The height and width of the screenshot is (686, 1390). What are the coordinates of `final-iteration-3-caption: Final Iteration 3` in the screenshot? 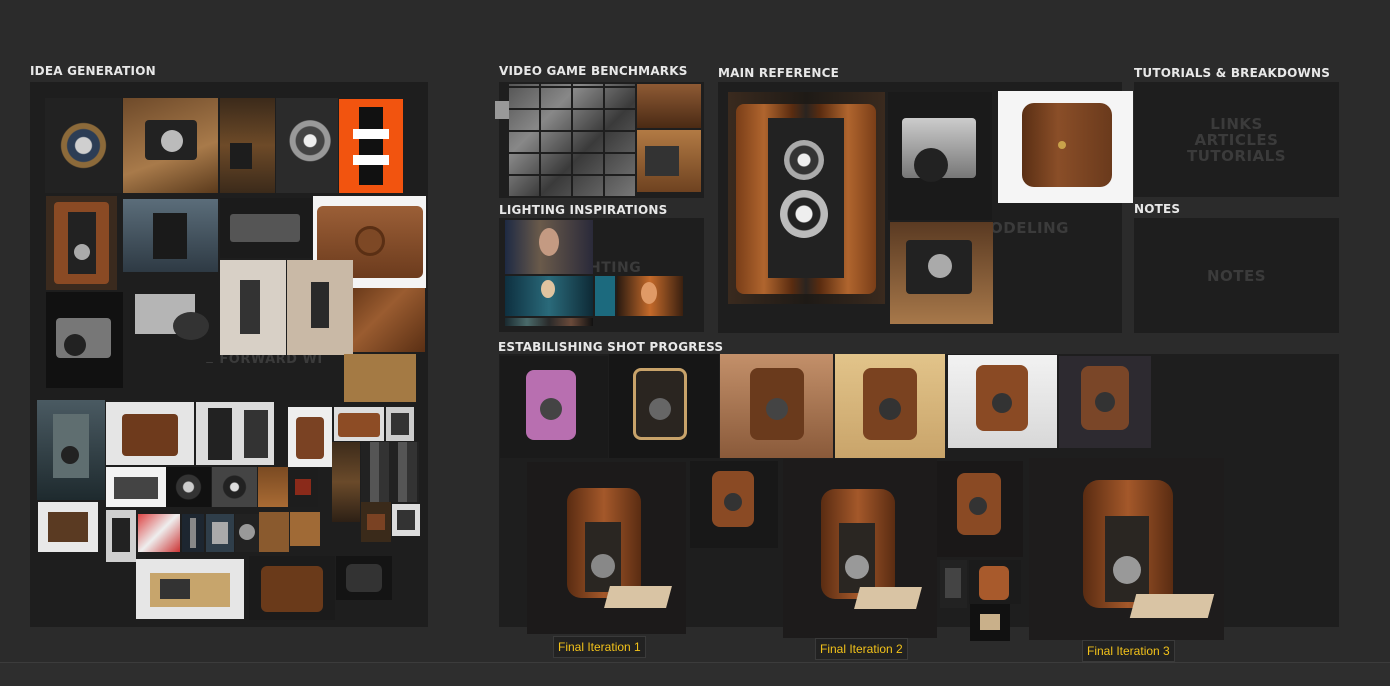 It's located at (1128, 651).